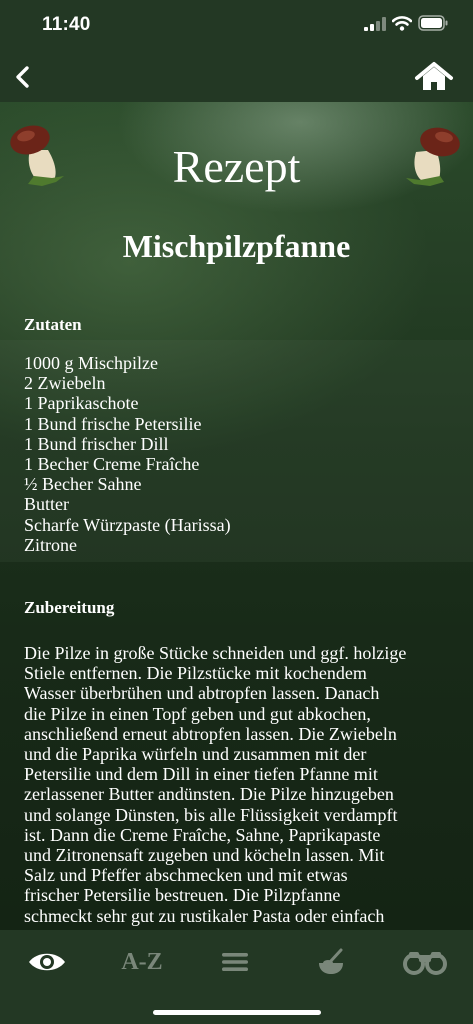 The height and width of the screenshot is (1024, 473). What do you see at coordinates (236, 246) in the screenshot?
I see `recipe-title: Mischpilzpfanne` at bounding box center [236, 246].